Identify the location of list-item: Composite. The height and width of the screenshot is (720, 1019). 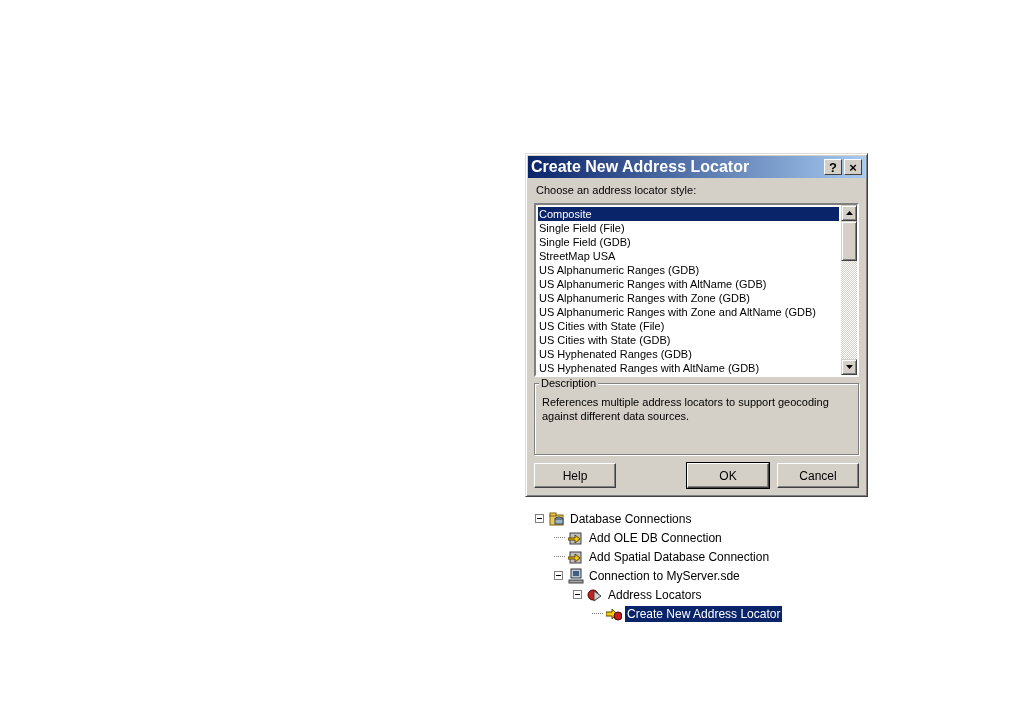
(688, 214).